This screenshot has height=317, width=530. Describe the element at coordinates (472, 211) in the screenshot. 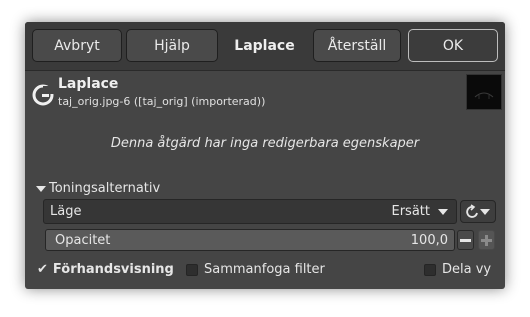

I see `reset-arrow-icon` at that location.